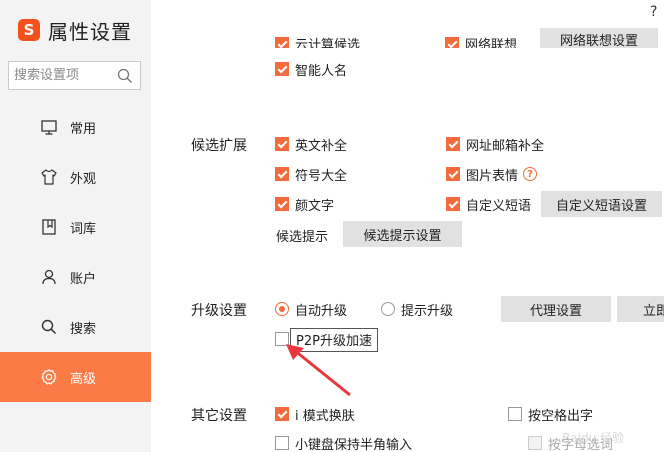 This screenshot has width=664, height=452. Describe the element at coordinates (219, 311) in the screenshot. I see `section-title-upgrade: 升级设置` at that location.